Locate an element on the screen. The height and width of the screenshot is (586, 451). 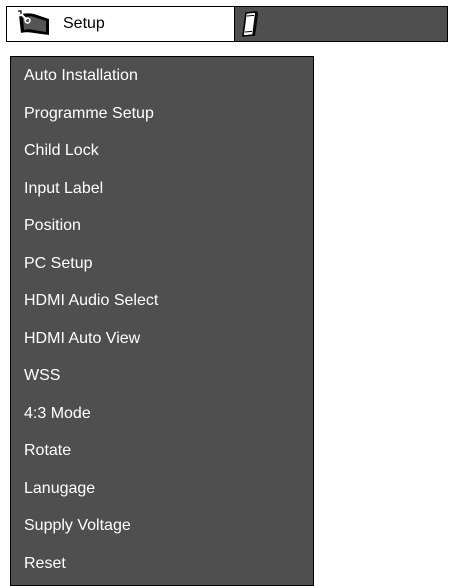
menu-item-programme-setup: Programme Setup is located at coordinates (162, 113).